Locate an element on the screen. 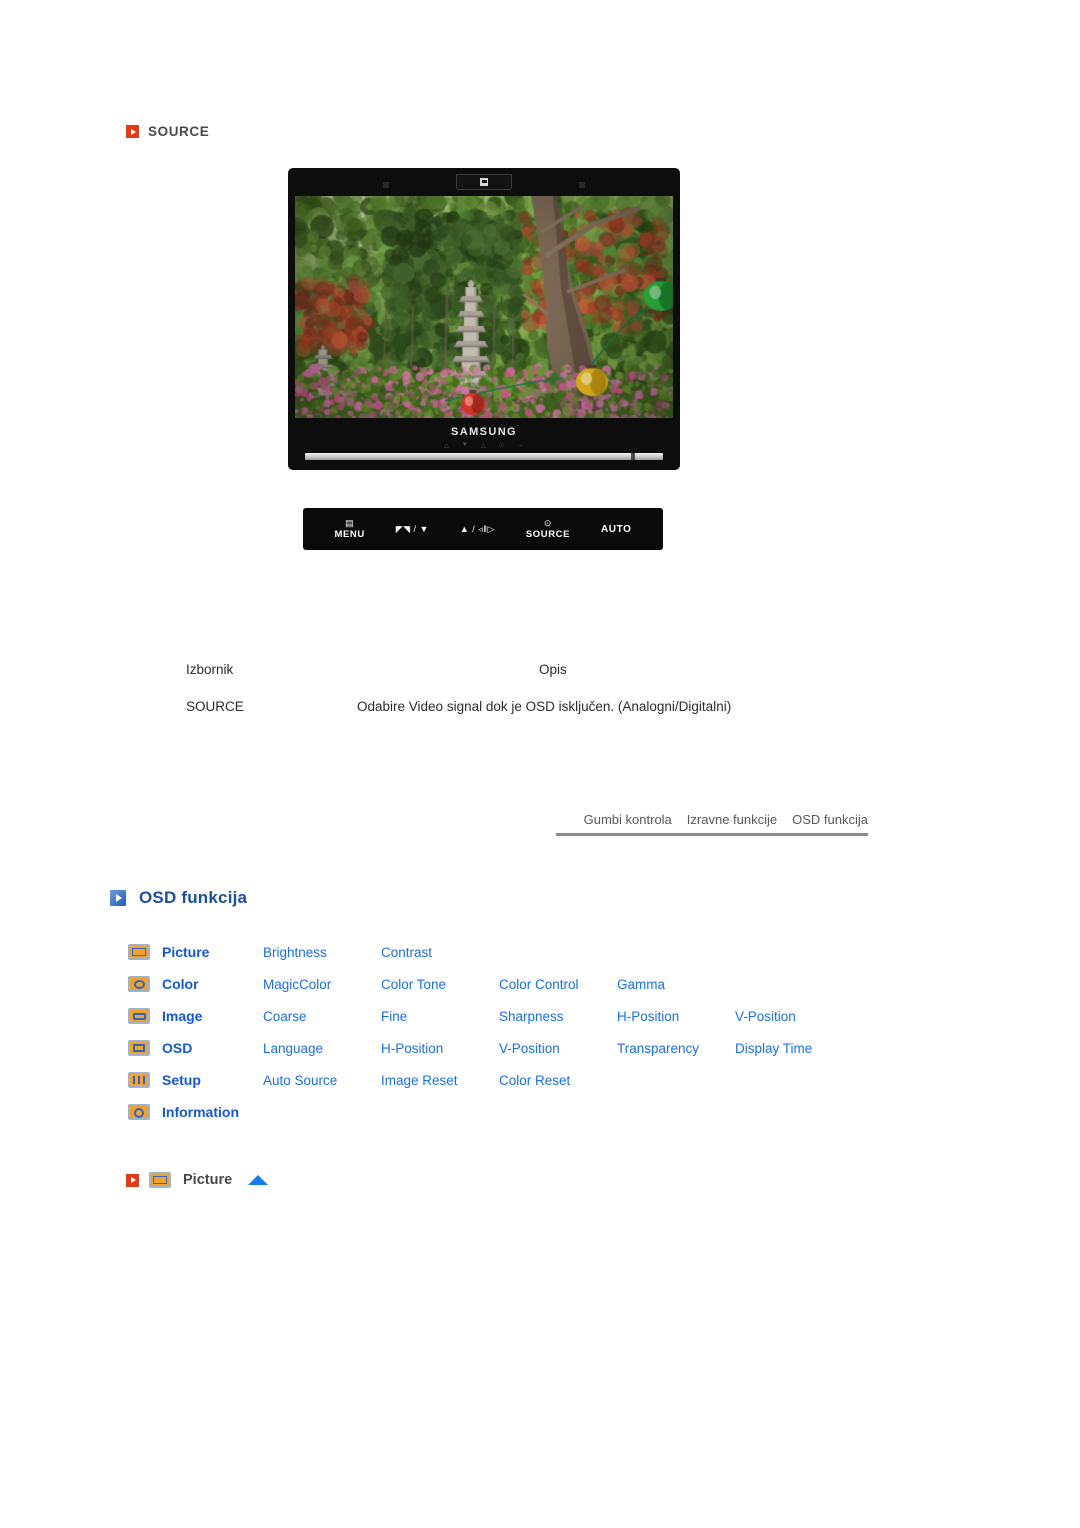 The height and width of the screenshot is (1528, 1080). volume-up-icon: ▲ / ◃‖▷ is located at coordinates (477, 529).